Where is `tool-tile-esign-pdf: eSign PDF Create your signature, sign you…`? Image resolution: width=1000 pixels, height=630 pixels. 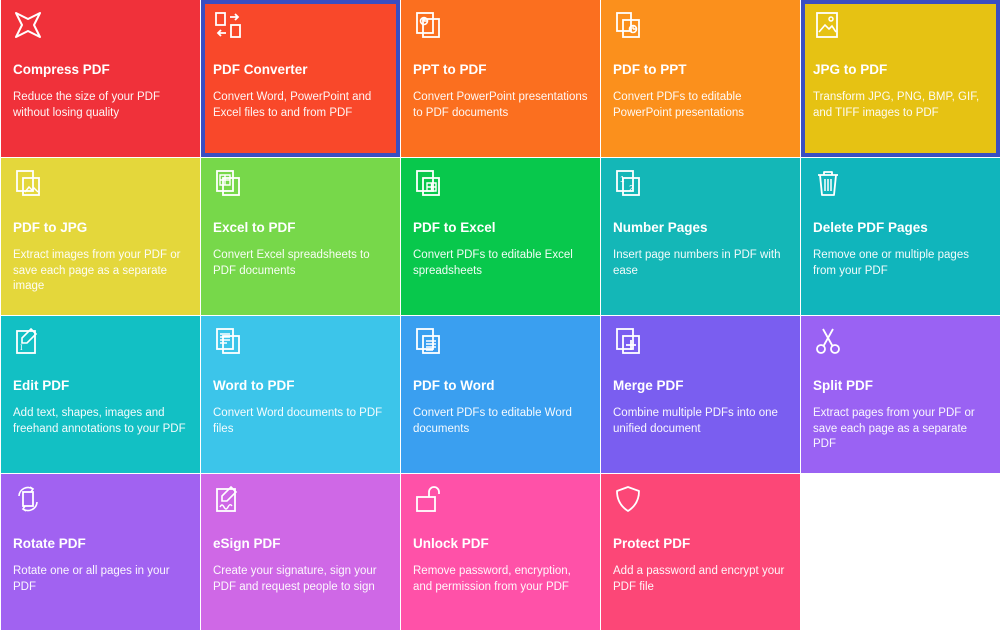
tool-tile-esign-pdf: eSign PDF Create your signature, sign you… is located at coordinates (300, 552).